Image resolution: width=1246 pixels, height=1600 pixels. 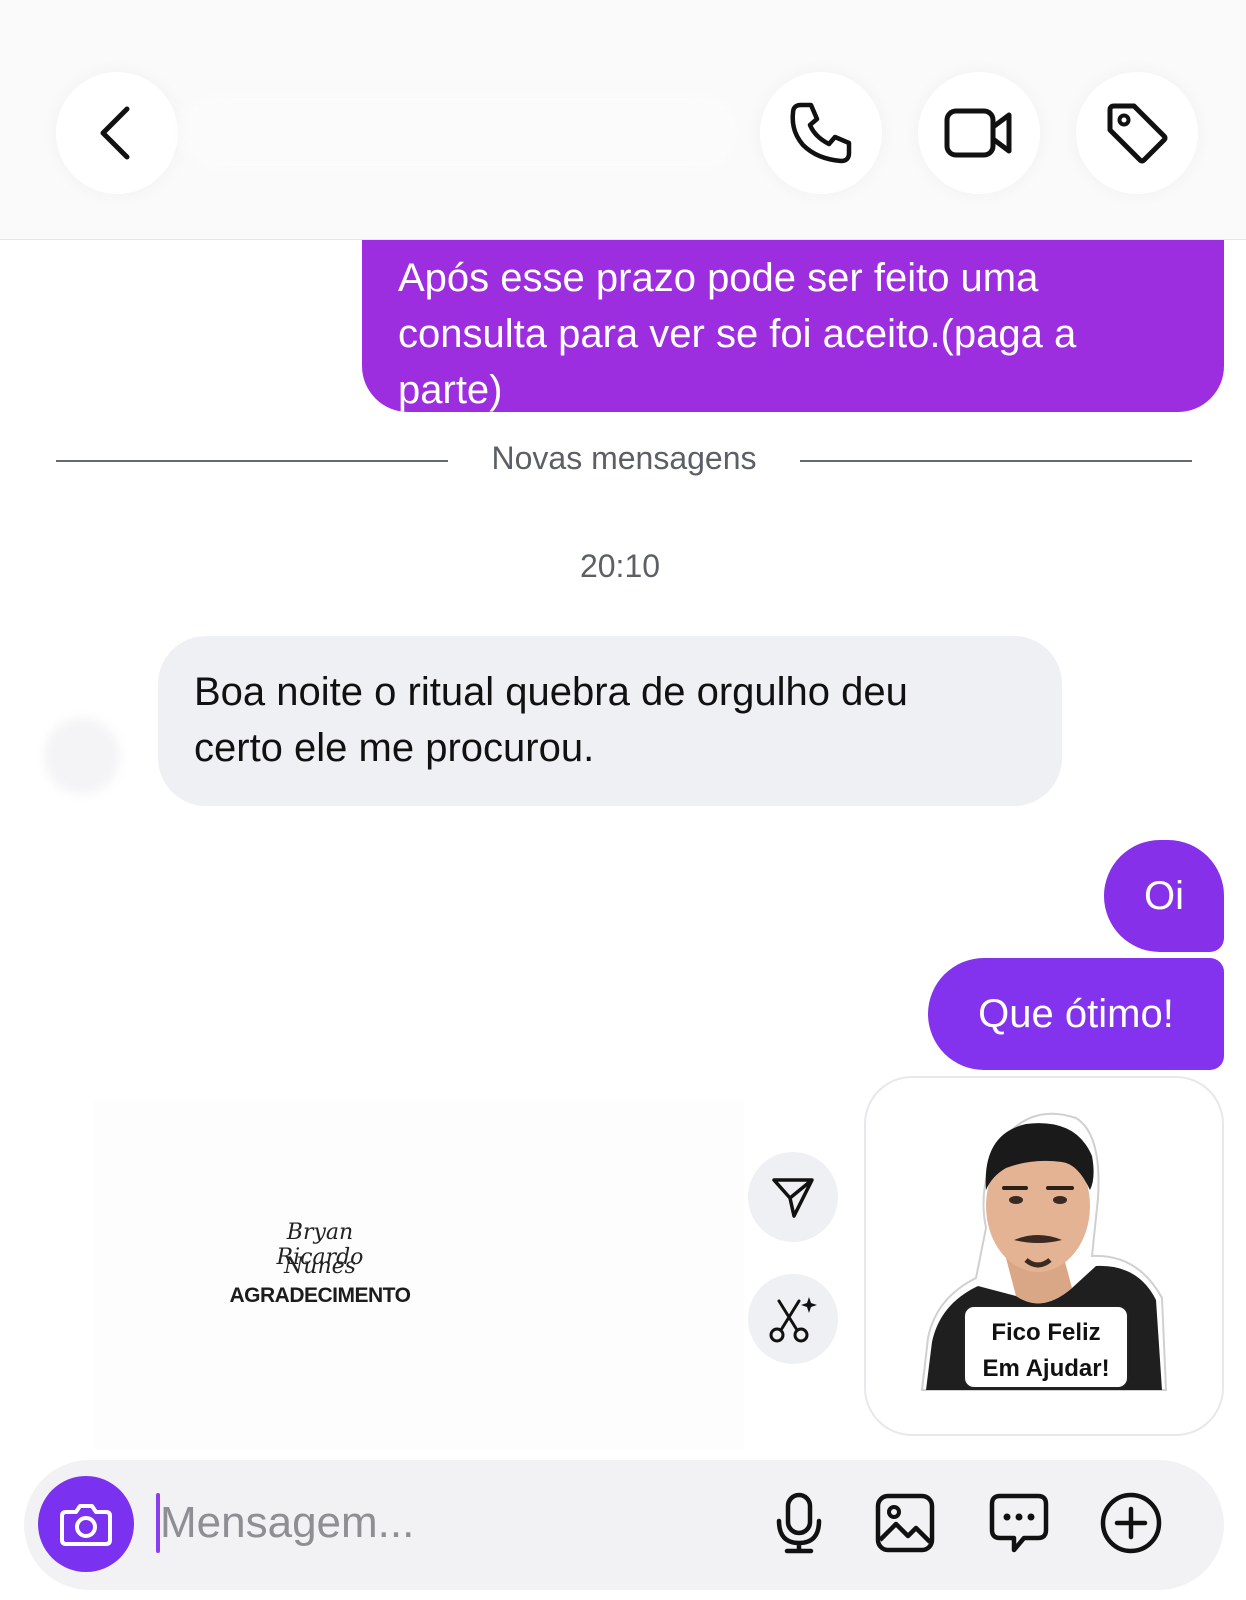 I want to click on sticker-message: Fico Feliz Em Ajudar!, so click(x=1044, y=1256).